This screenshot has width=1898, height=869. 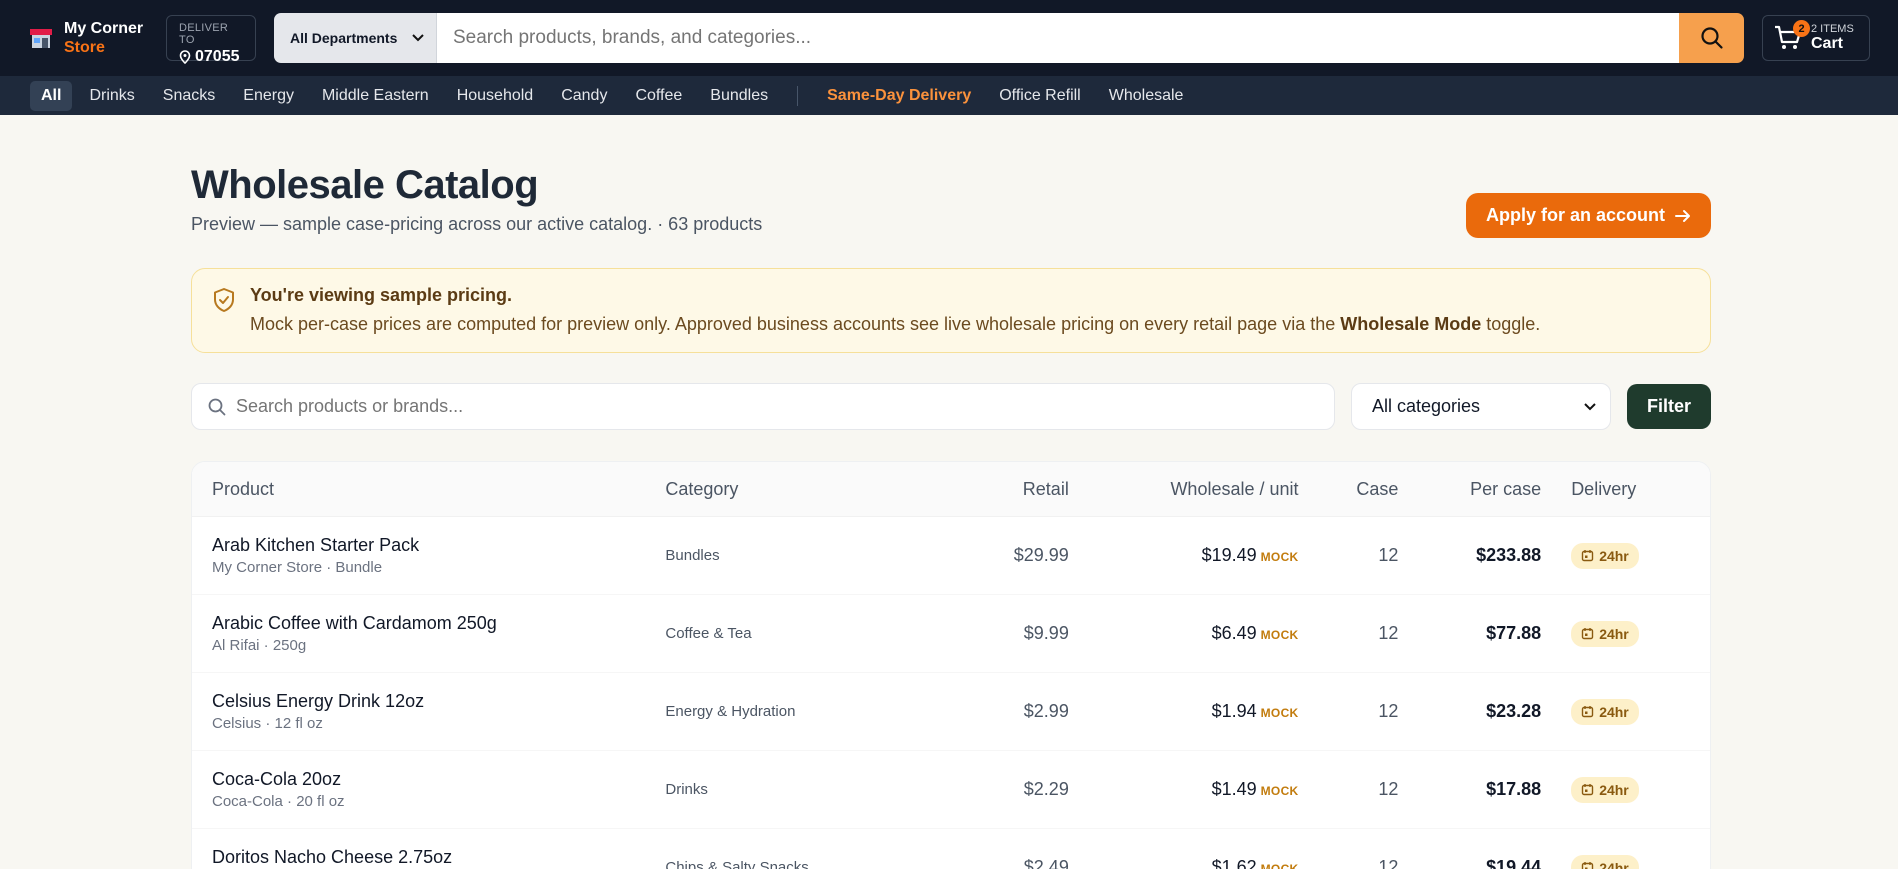 I want to click on product-meta: Celsius · 12 fl oz, so click(x=267, y=723).